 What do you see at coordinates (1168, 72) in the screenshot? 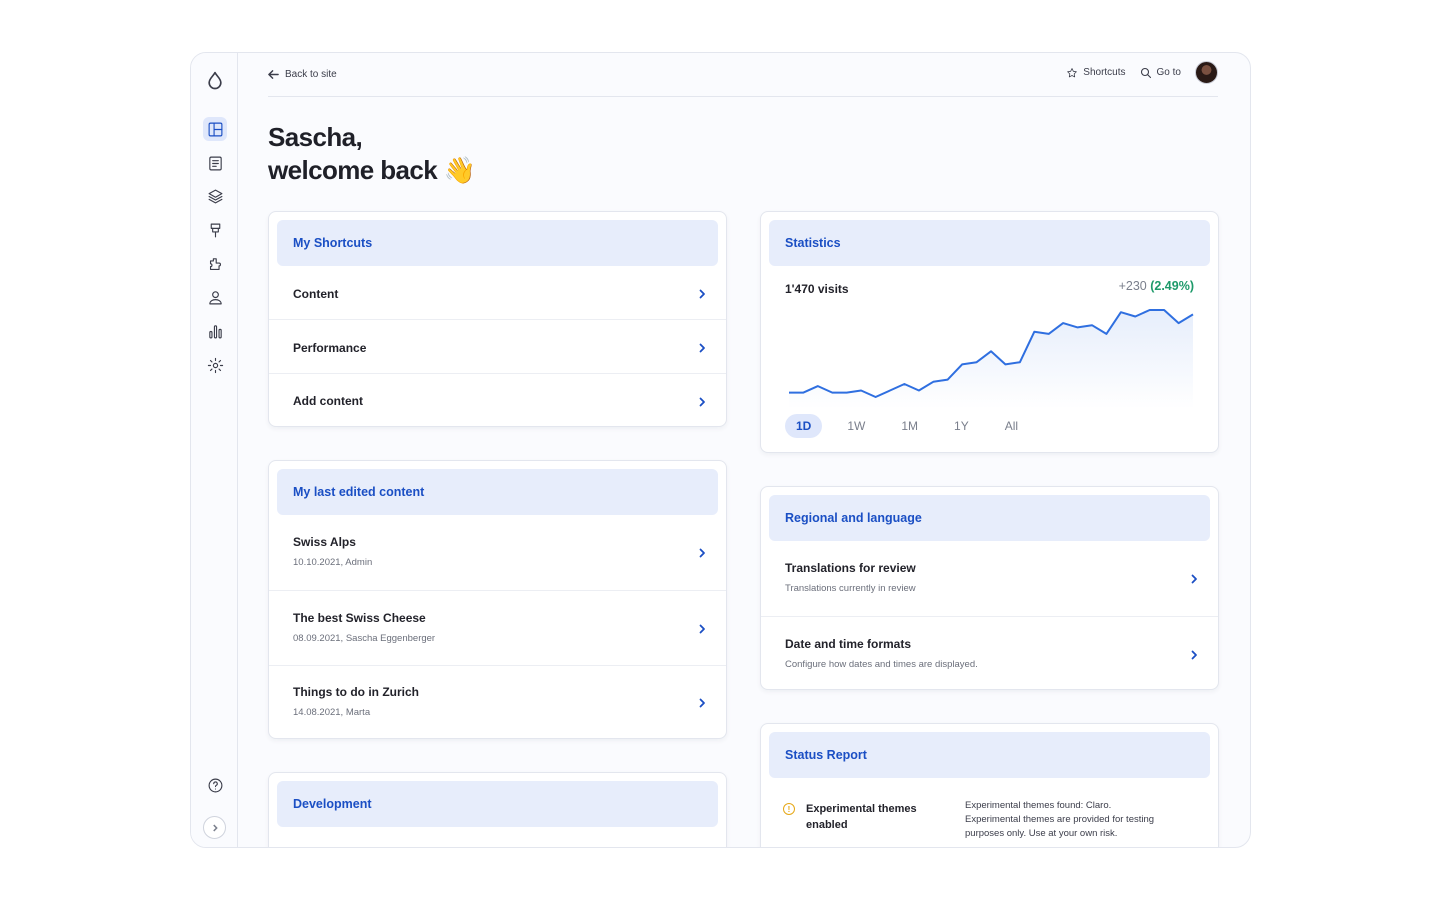
I see `goto-label: Go to` at bounding box center [1168, 72].